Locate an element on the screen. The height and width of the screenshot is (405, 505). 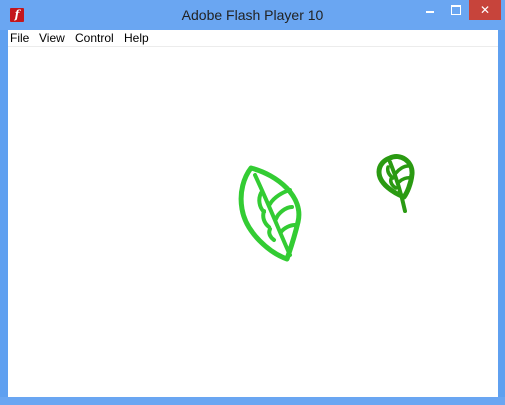
small-leaf-icon is located at coordinates (395, 183).